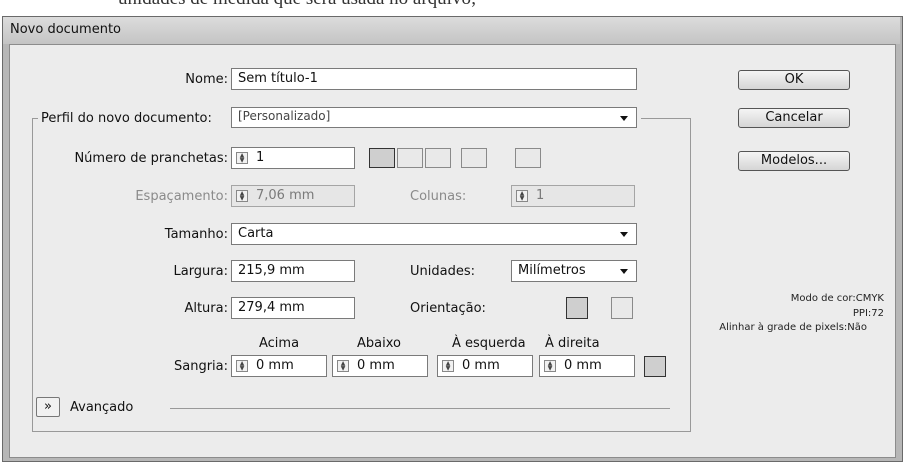 The height and width of the screenshot is (464, 905). I want to click on tamanho-label: Tamanho:, so click(196, 234).